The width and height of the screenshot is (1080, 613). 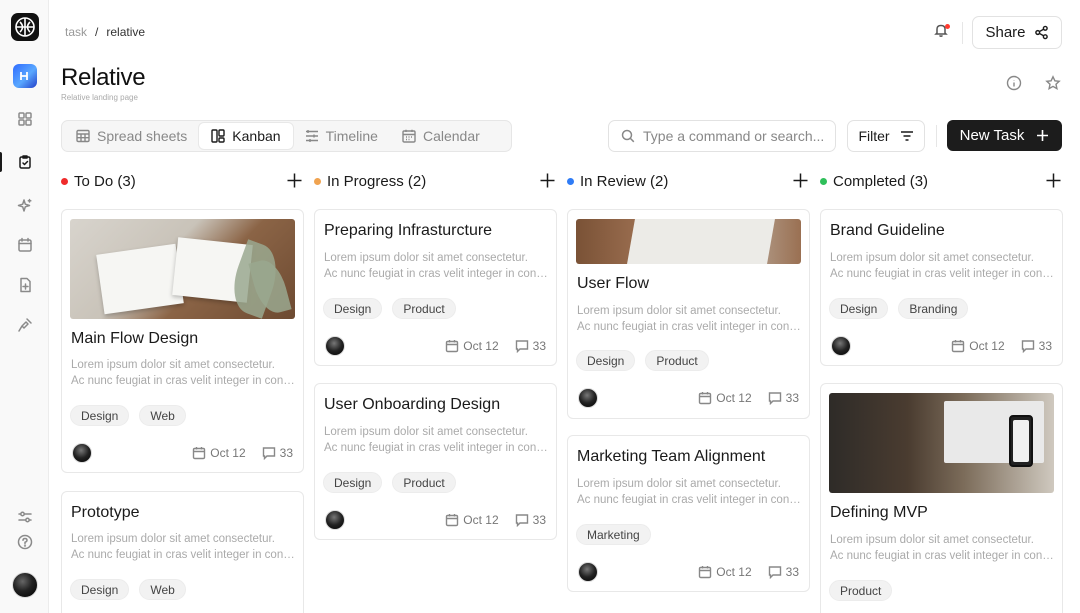 I want to click on user-avatar, so click(x=25, y=585).